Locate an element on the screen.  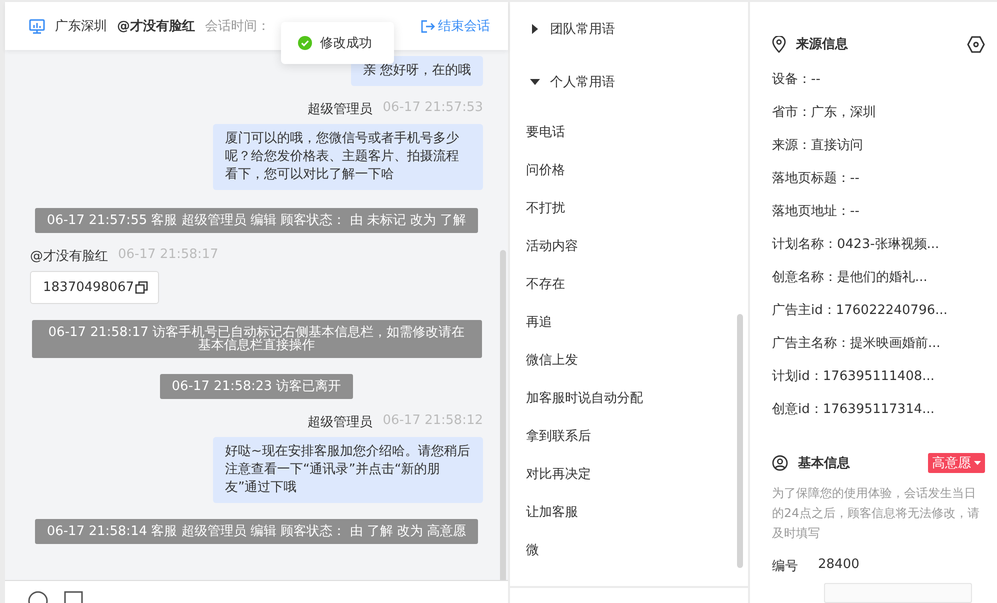
phrase-item: 不存在 is located at coordinates (637, 285).